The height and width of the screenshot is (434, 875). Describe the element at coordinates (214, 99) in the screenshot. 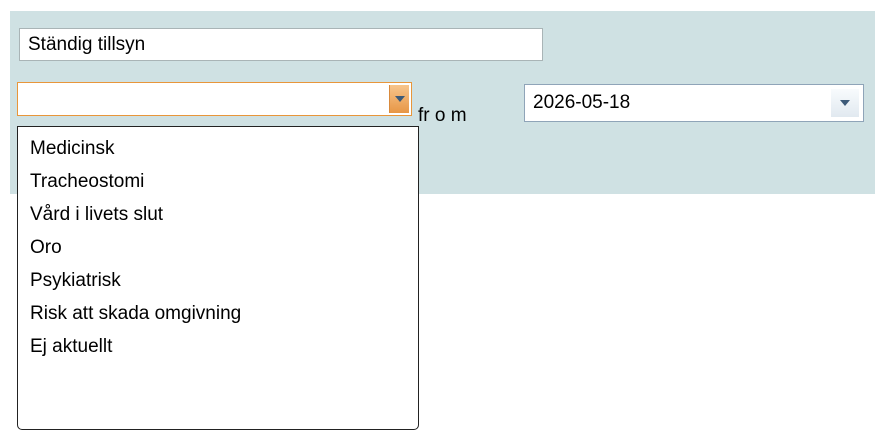

I see `supervision-type-combobox` at that location.